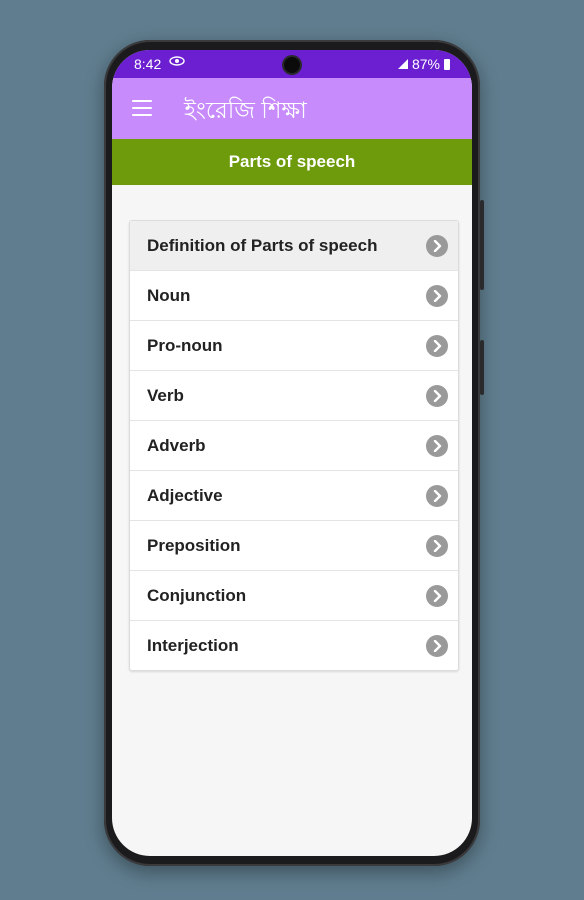 The height and width of the screenshot is (900, 584). I want to click on list-item-preposition: Preposition, so click(294, 546).